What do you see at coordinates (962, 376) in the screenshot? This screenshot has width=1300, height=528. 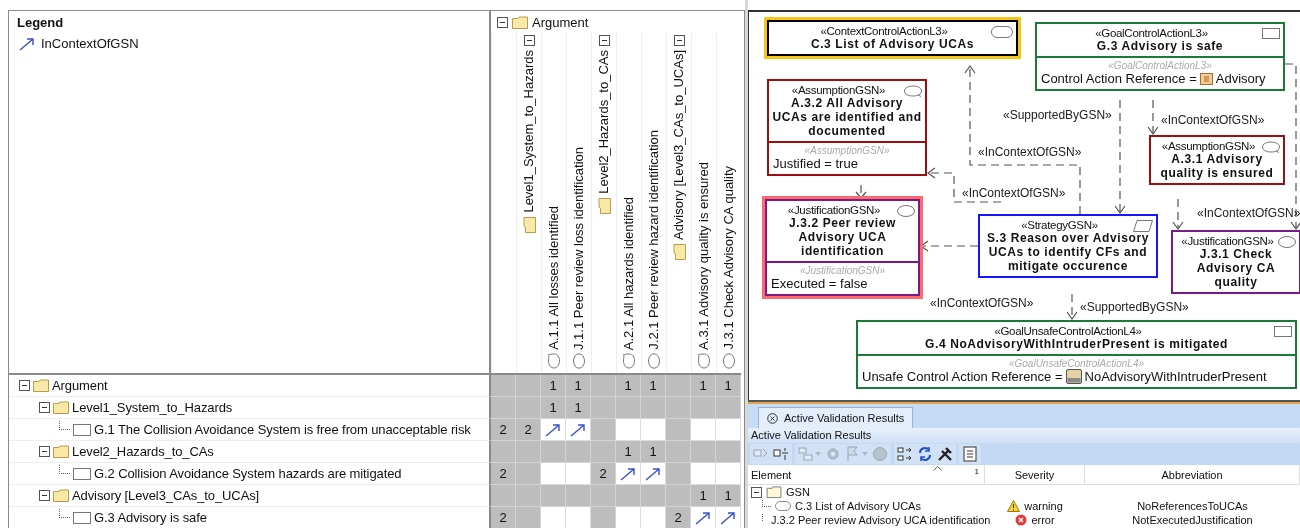 I see `property-label: Unsafe Control Action Reference =` at bounding box center [962, 376].